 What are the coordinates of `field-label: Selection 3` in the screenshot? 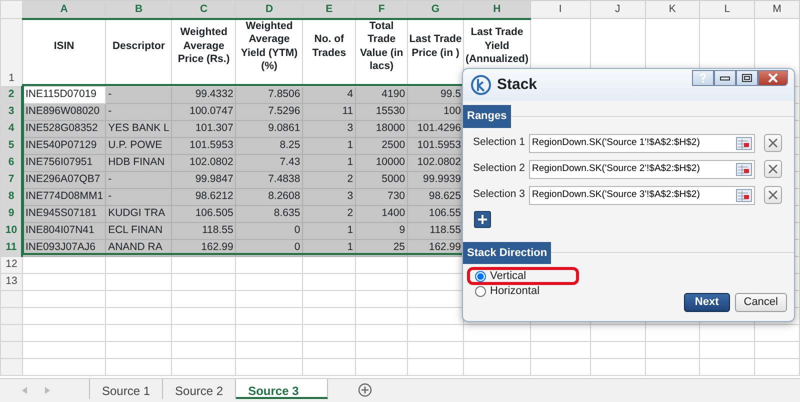 It's located at (499, 194).